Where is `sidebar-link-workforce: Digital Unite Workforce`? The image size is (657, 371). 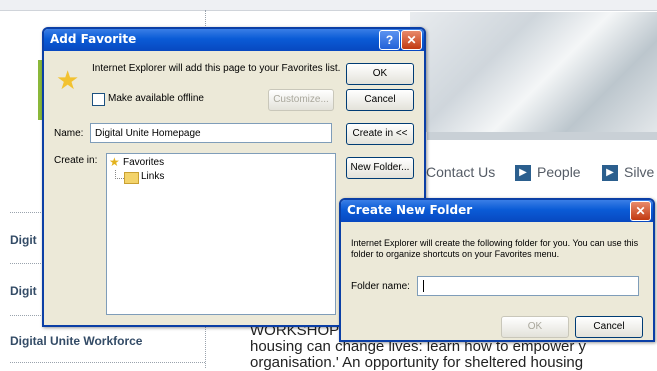
sidebar-link-workforce: Digital Unite Workforce is located at coordinates (76, 341).